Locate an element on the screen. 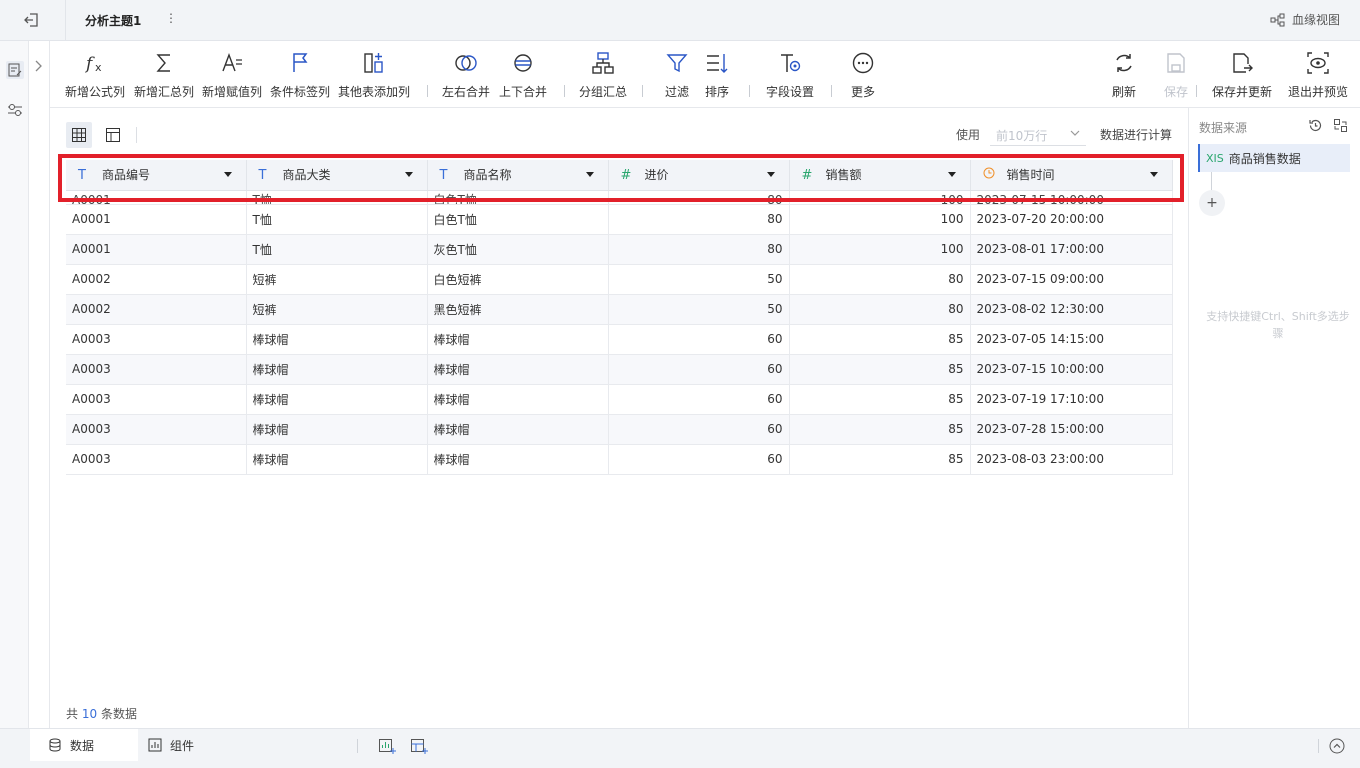 This screenshot has height=768, width=1360. table-cell: 2023-07-15 10:00:00 is located at coordinates (1071, 369).